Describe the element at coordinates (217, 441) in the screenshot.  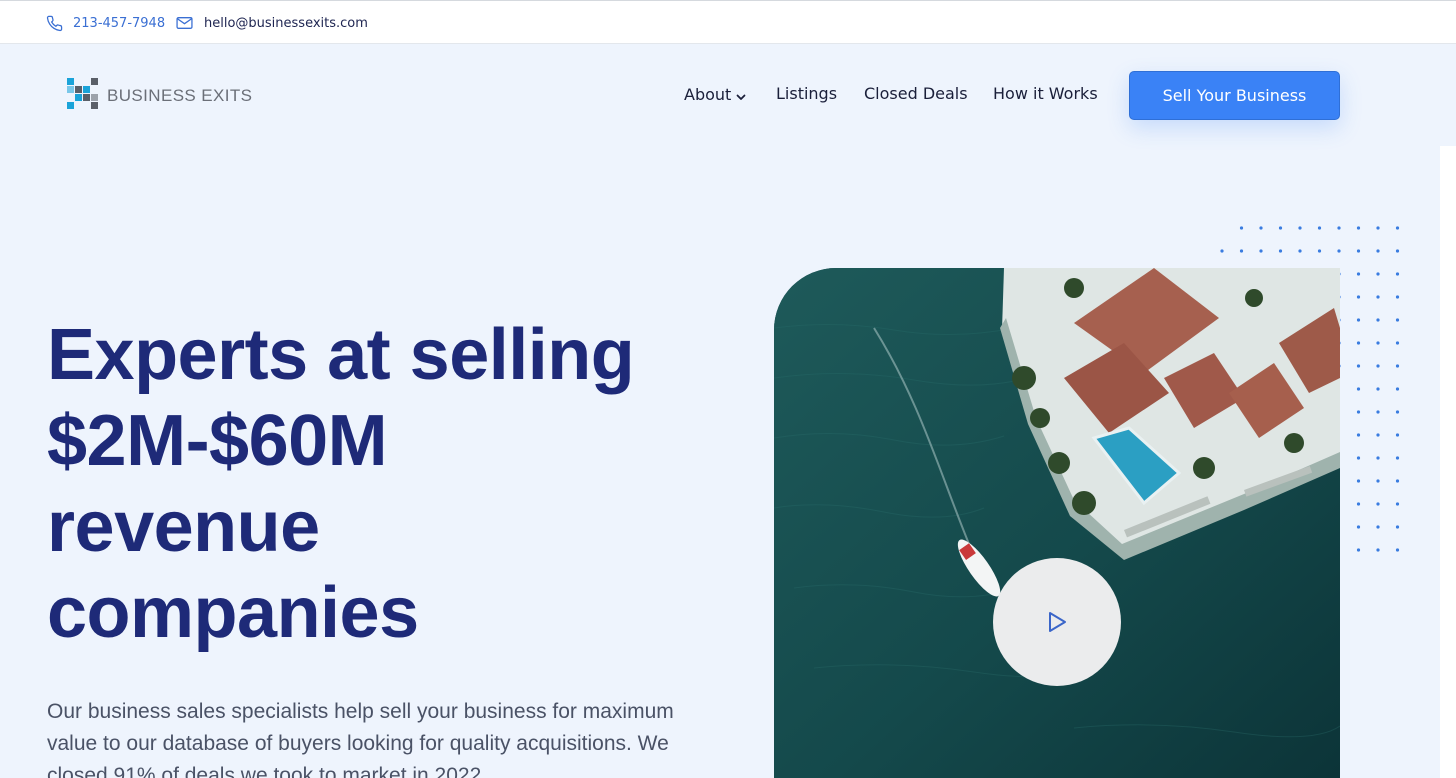
I see `hero-headline-line: $2M-$60M` at that location.